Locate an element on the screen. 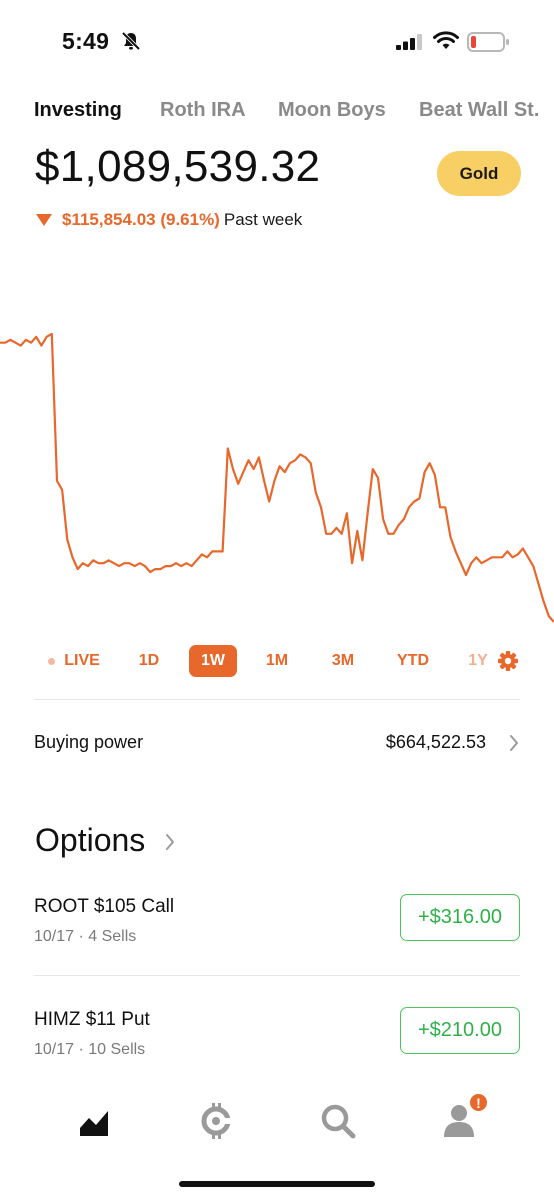  tab-beat-wall-st: Beat Wall St. is located at coordinates (479, 110).